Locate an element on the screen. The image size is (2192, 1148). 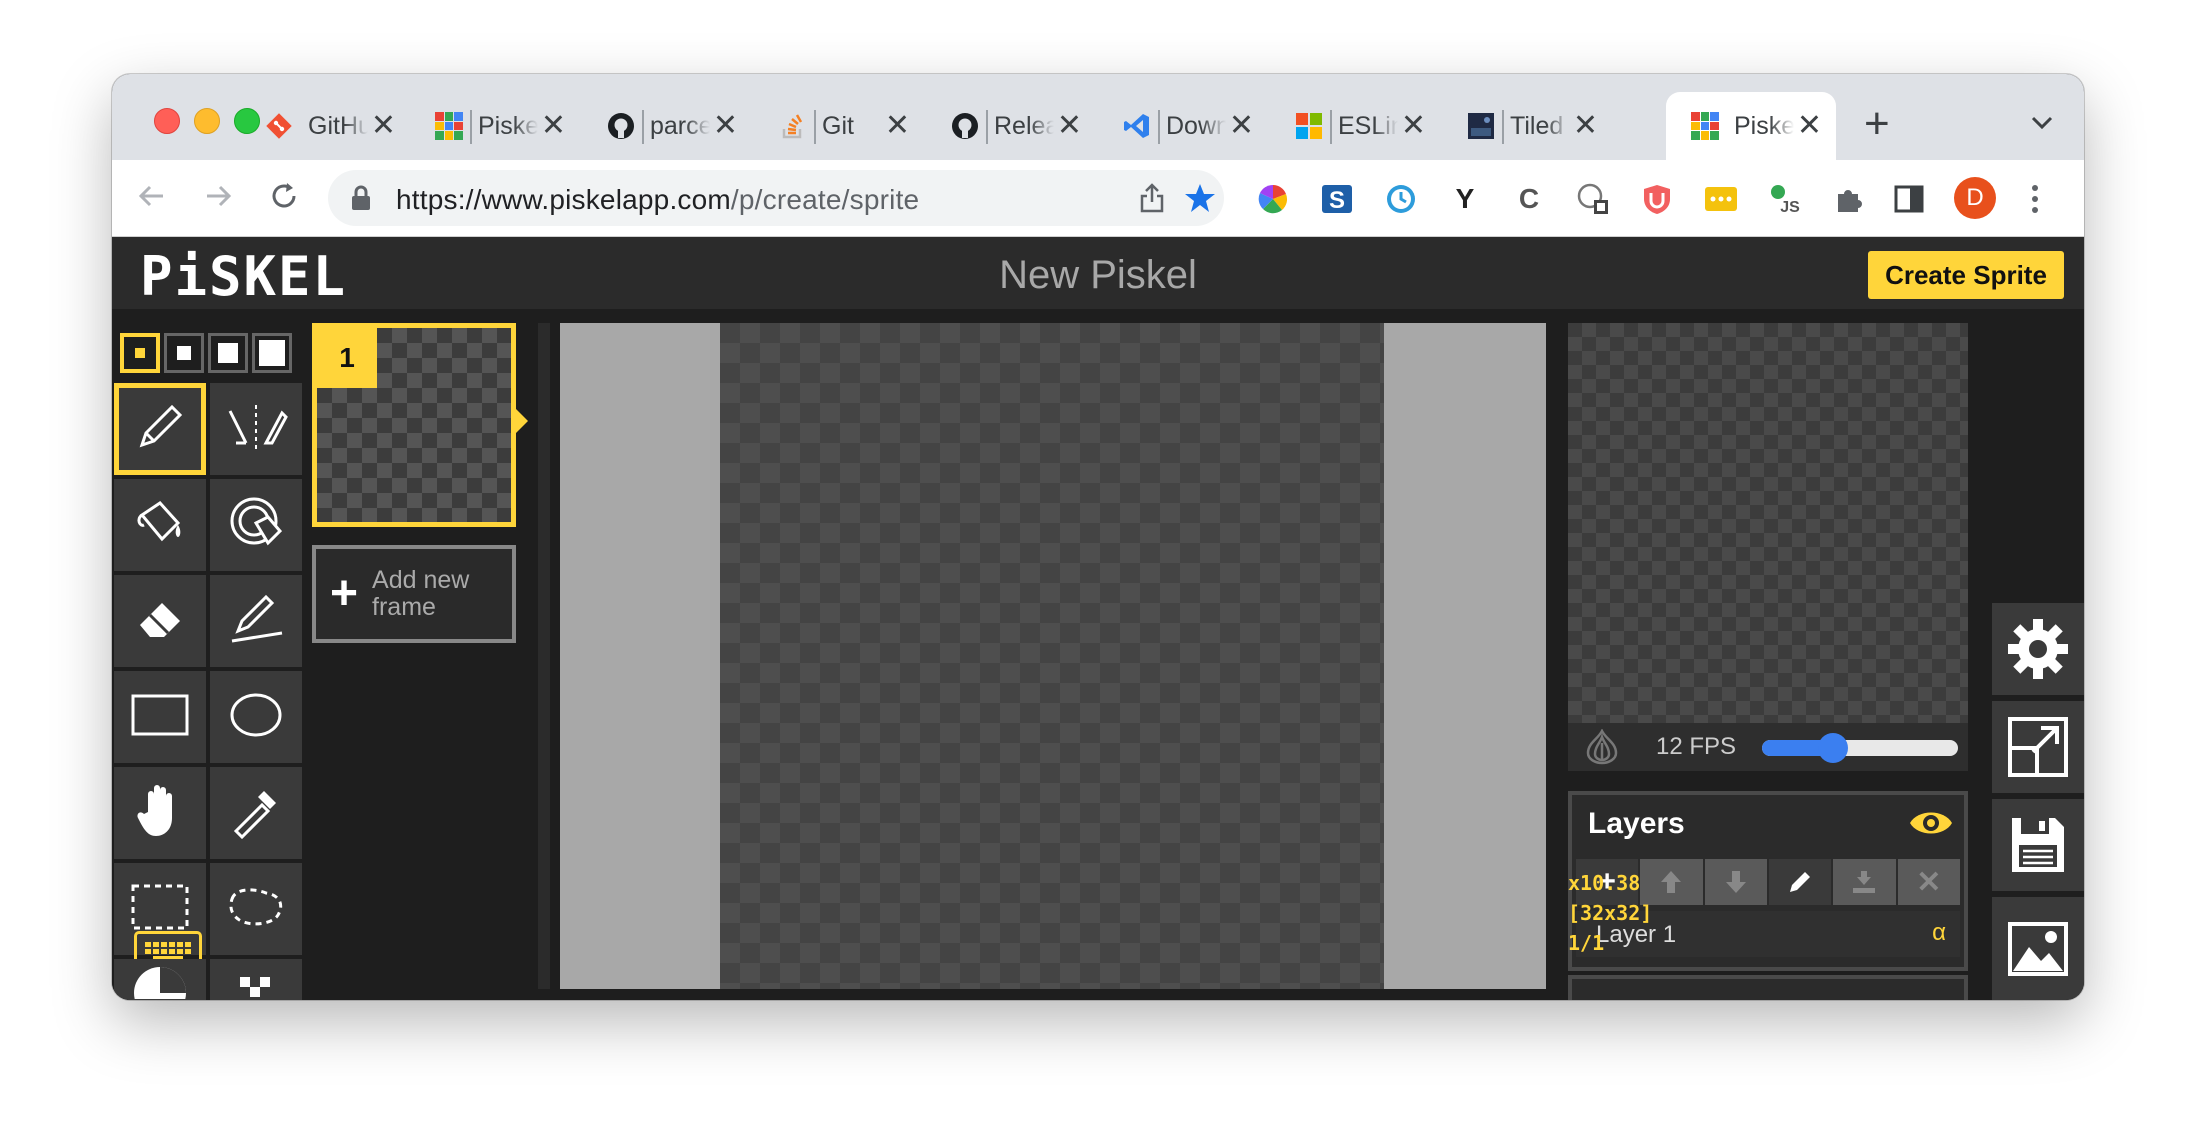
svg-text: S is located at coordinates (1337, 200).